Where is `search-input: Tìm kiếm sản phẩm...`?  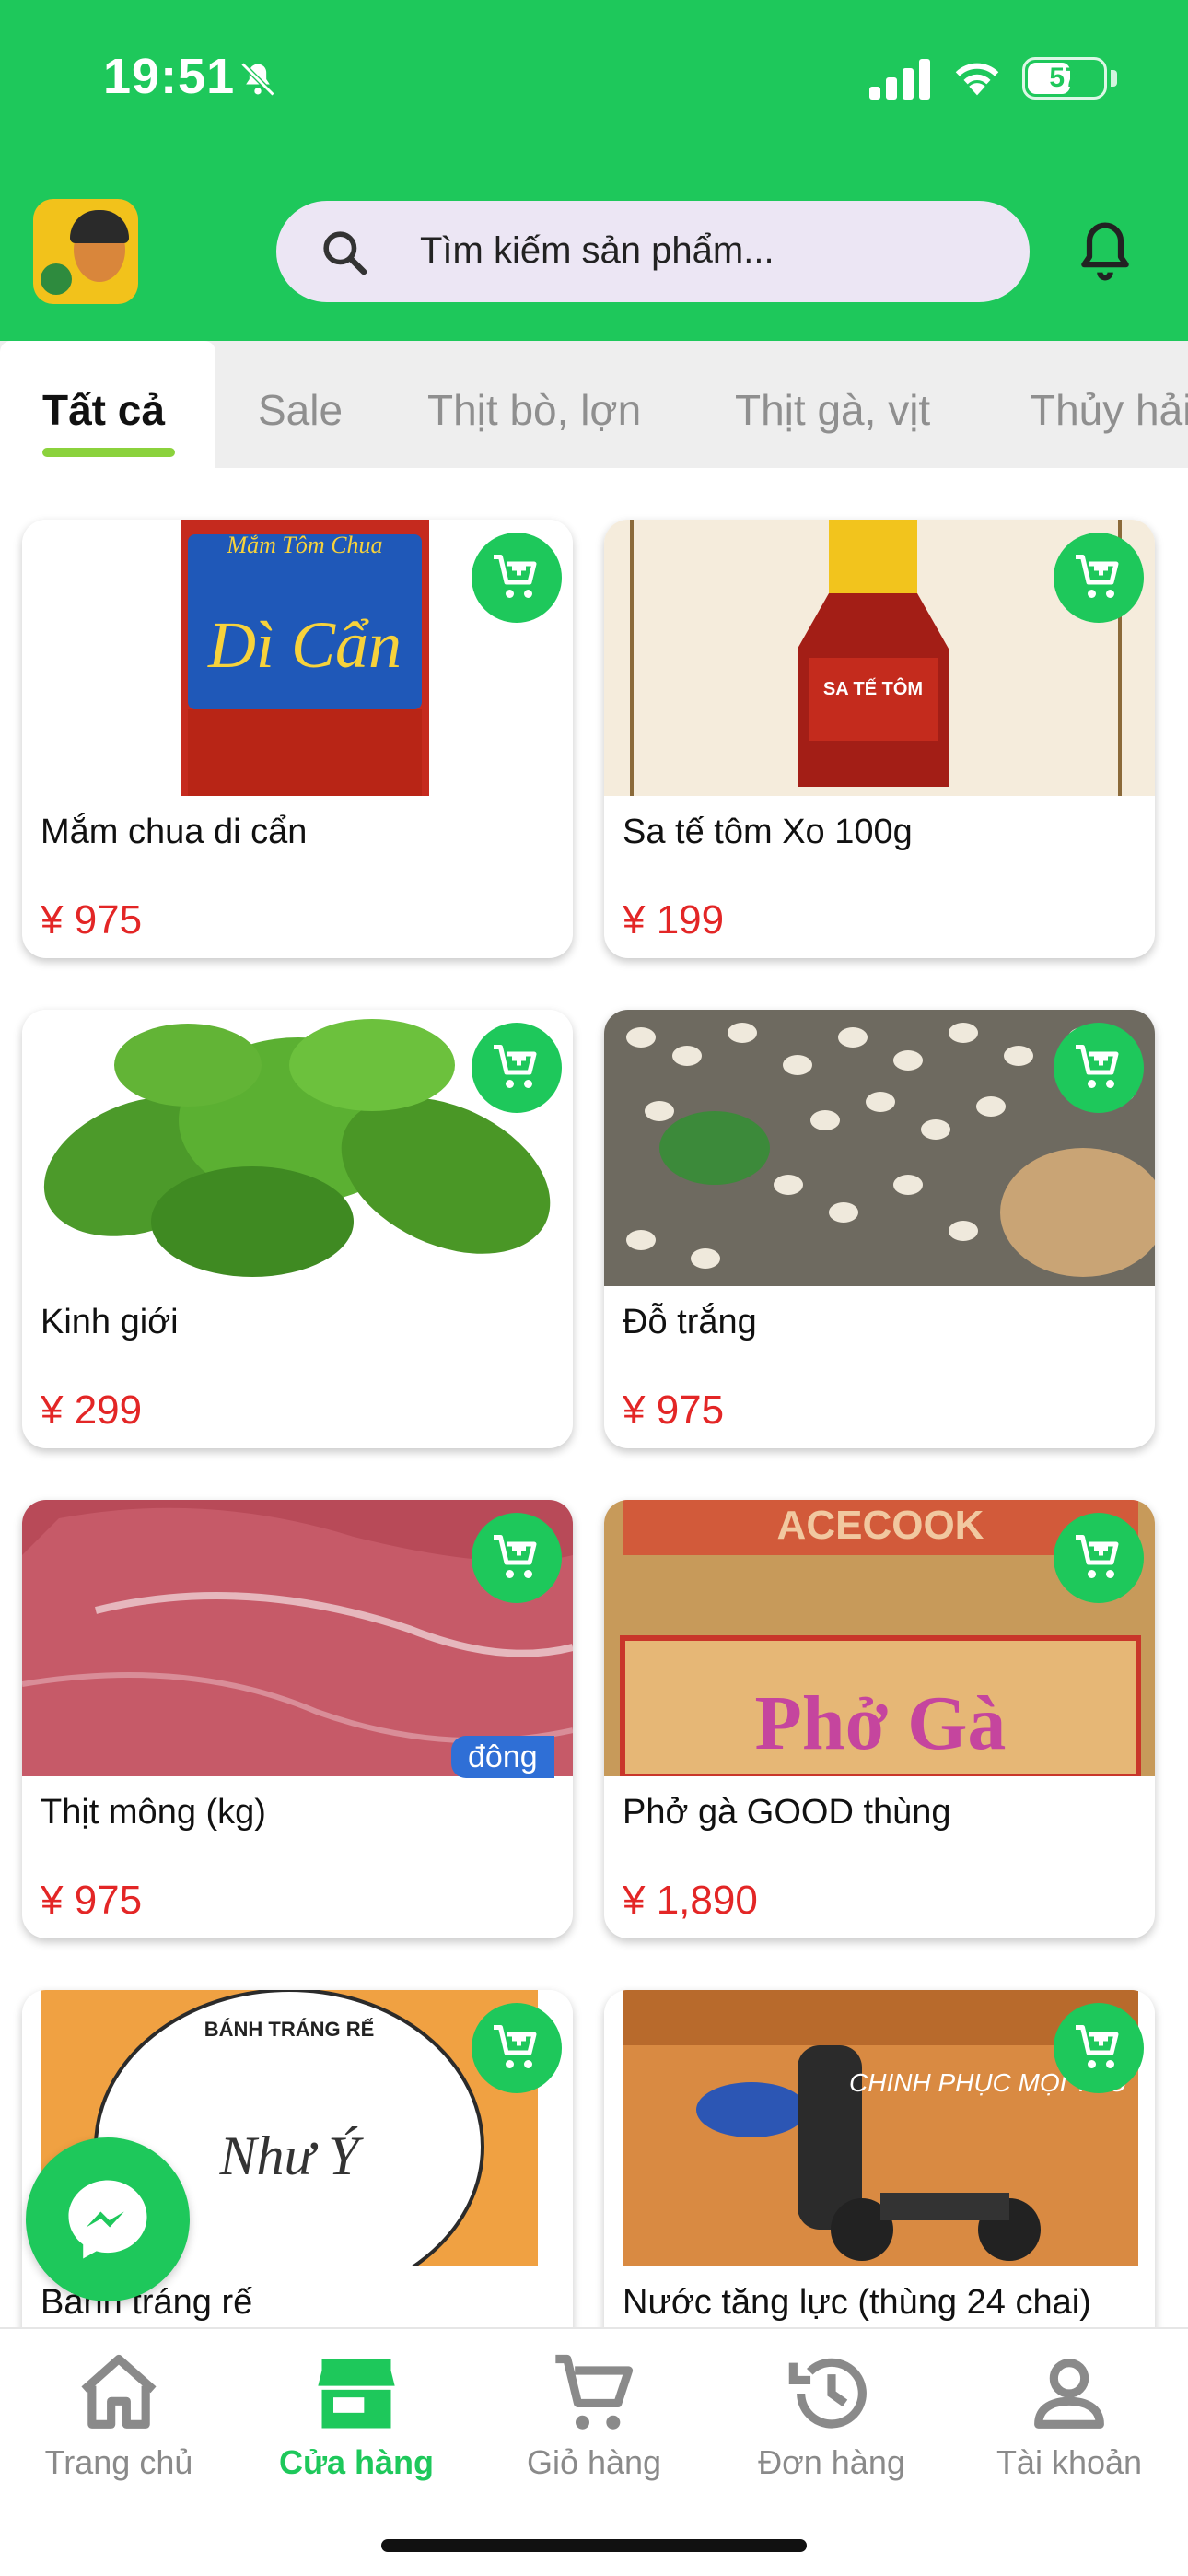
search-input: Tìm kiếm sản phẩm... is located at coordinates (597, 251).